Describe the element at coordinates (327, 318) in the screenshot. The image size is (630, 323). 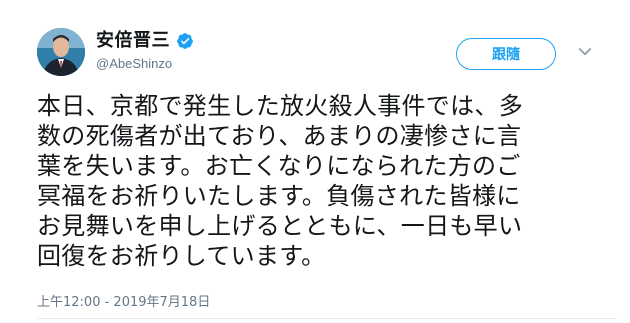
I see `divider` at that location.